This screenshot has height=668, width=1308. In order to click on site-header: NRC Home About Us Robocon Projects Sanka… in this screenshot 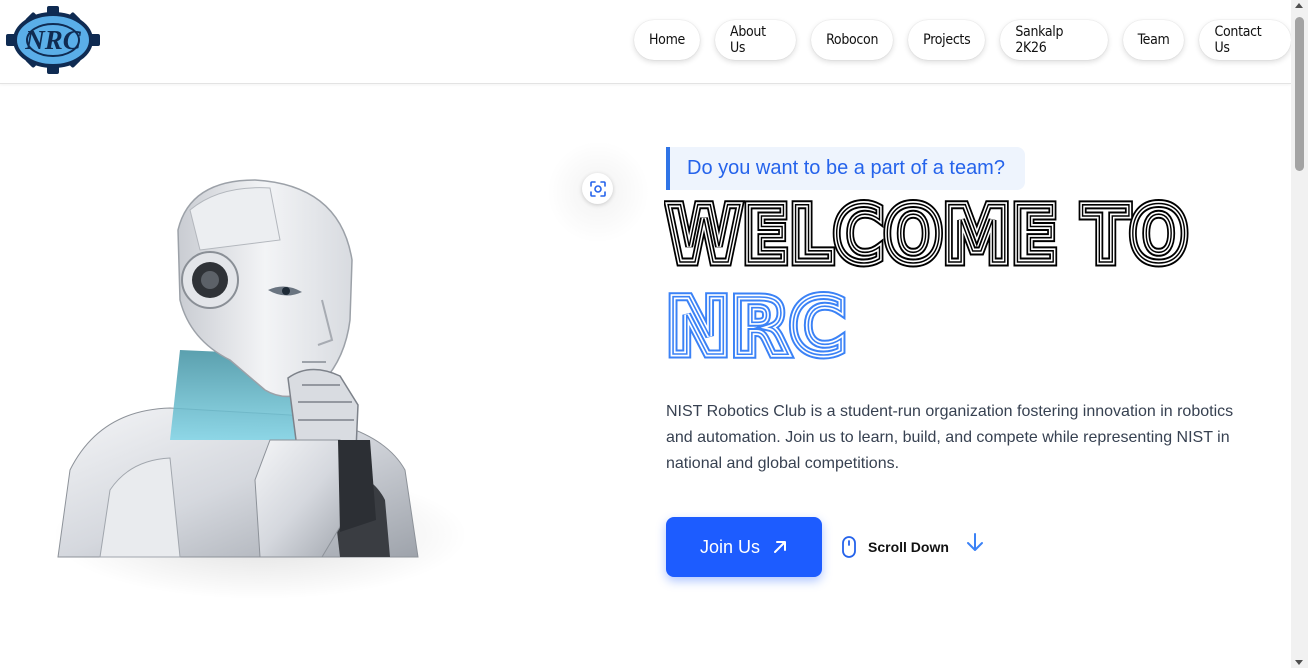, I will do `click(645, 42)`.